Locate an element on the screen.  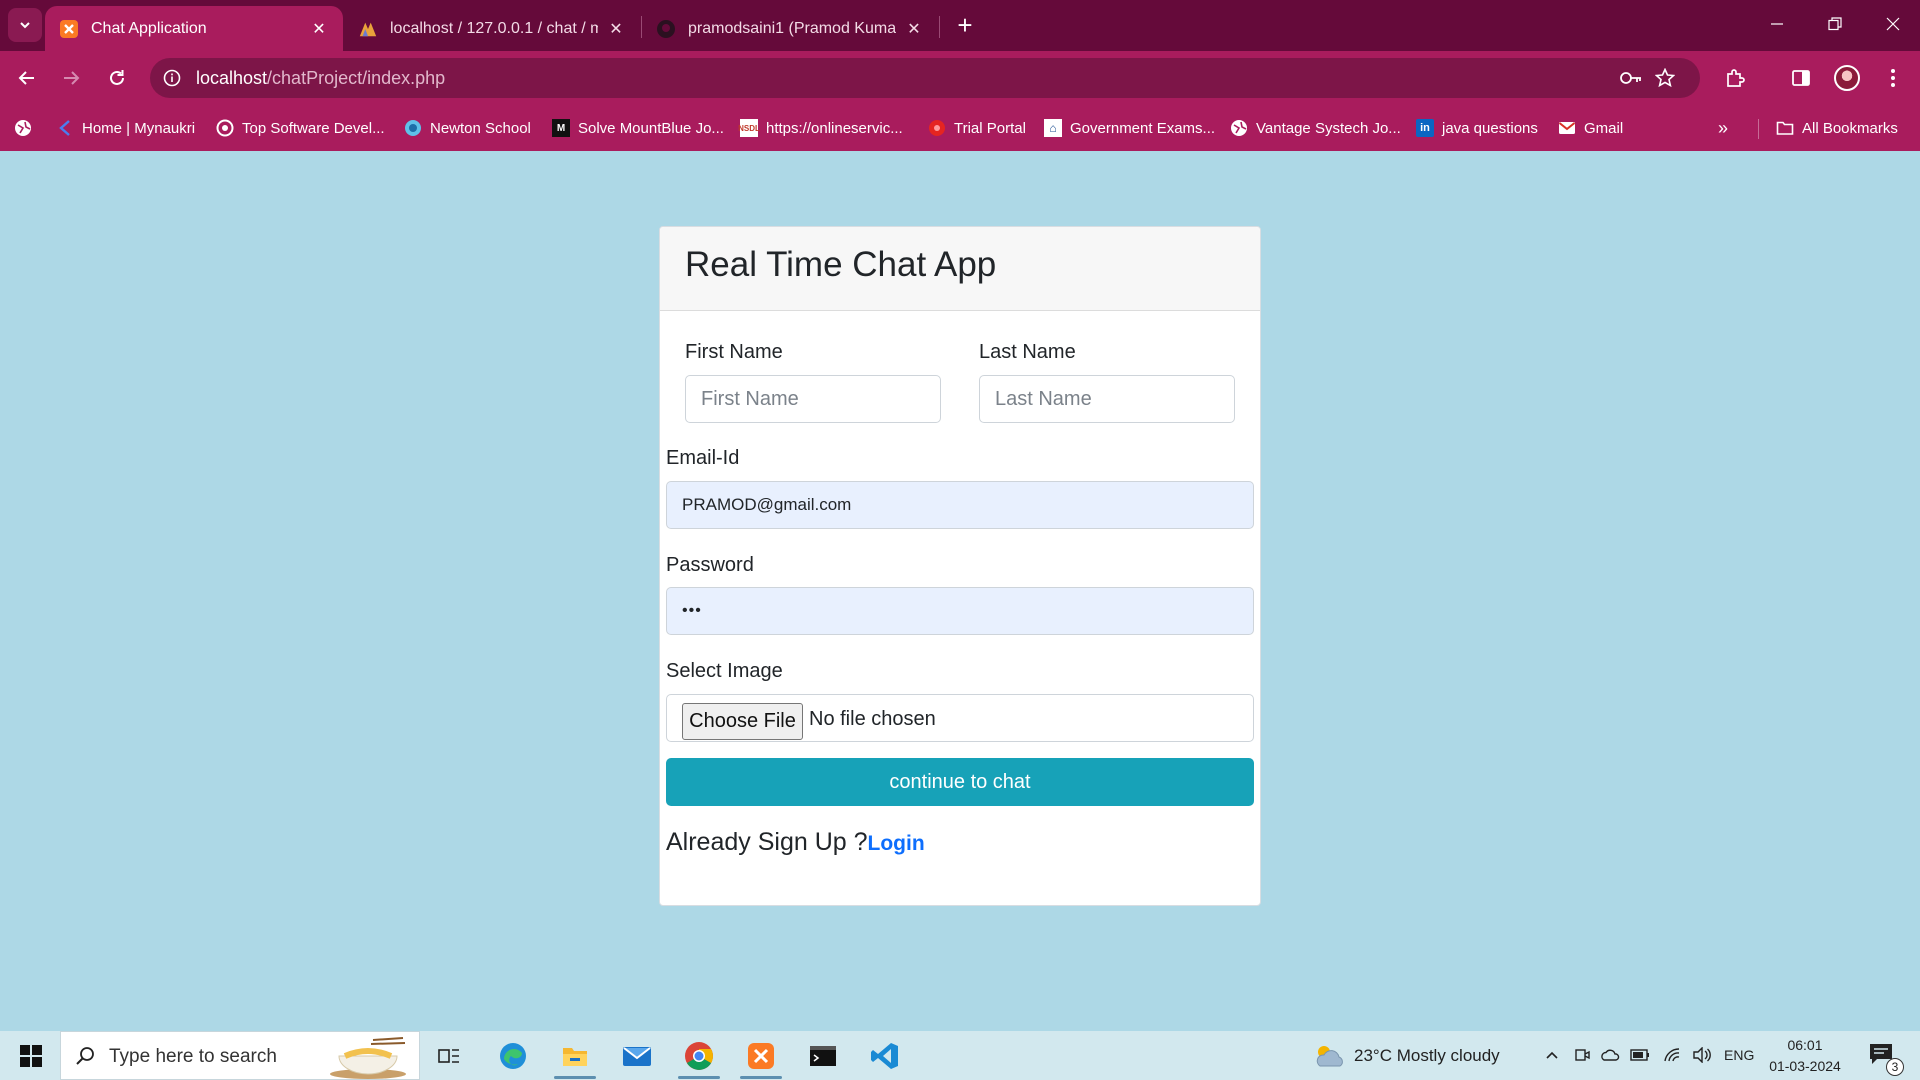
bookmark-trial-portal: Trial Portal is located at coordinates (977, 128).